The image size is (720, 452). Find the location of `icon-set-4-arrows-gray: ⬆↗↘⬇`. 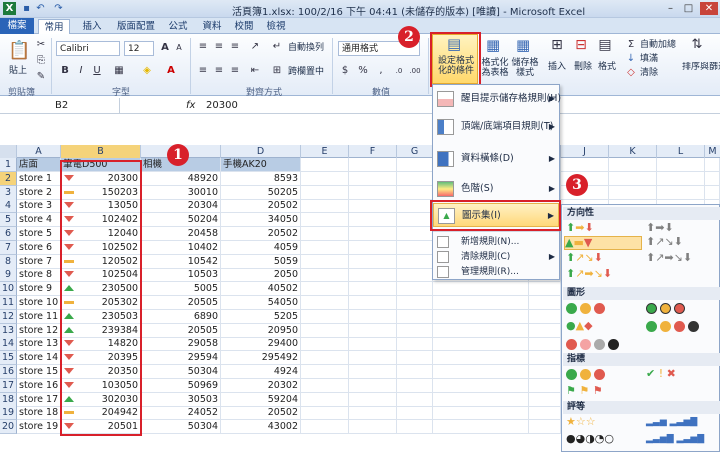

icon-set-4-arrows-gray: ⬆↗↘⬇ is located at coordinates (664, 242).